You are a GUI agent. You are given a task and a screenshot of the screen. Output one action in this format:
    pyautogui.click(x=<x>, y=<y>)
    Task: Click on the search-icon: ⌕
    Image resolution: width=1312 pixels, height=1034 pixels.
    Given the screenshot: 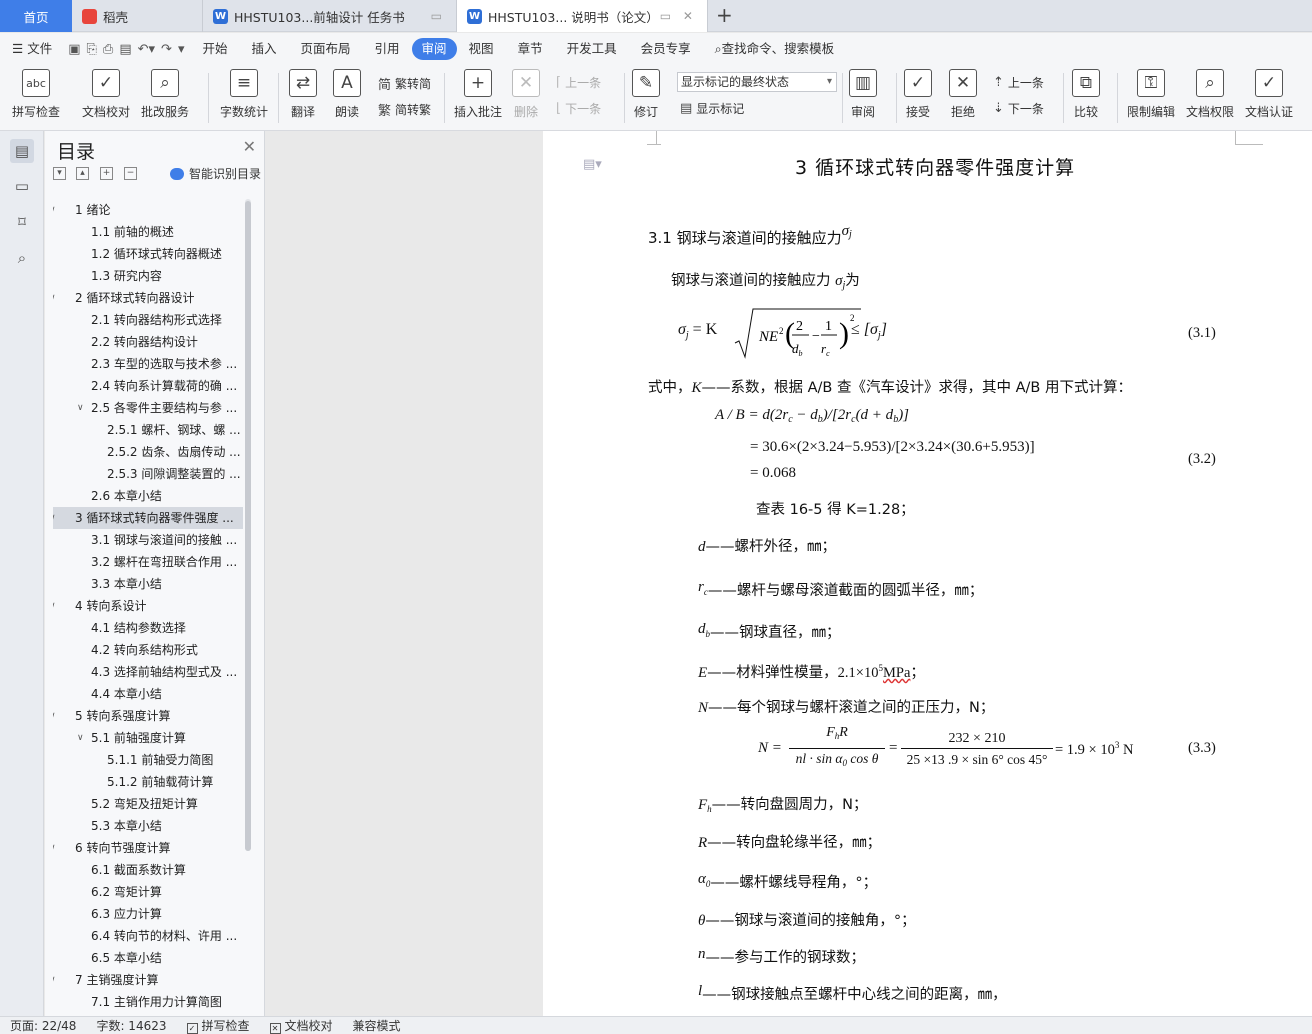 What is the action you would take?
    pyautogui.click(x=22, y=258)
    